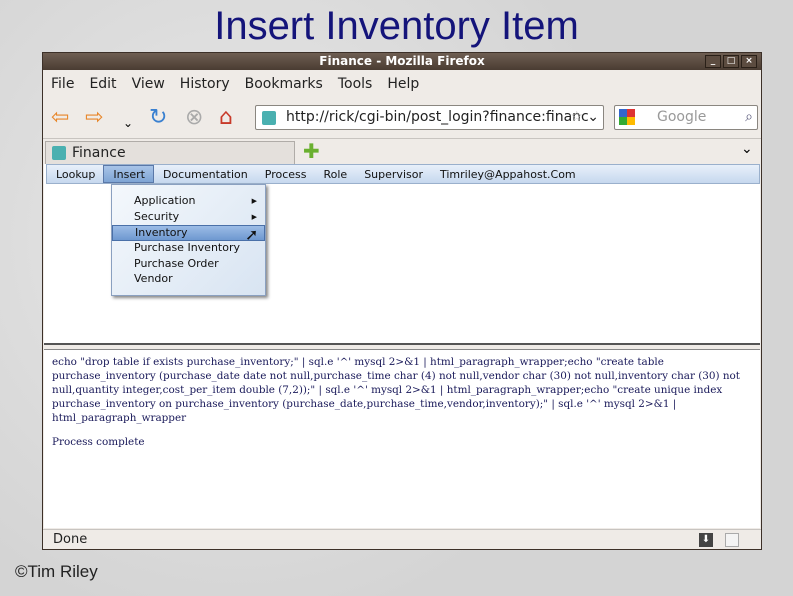  What do you see at coordinates (157, 216) in the screenshot?
I see `item-label: Security` at bounding box center [157, 216].